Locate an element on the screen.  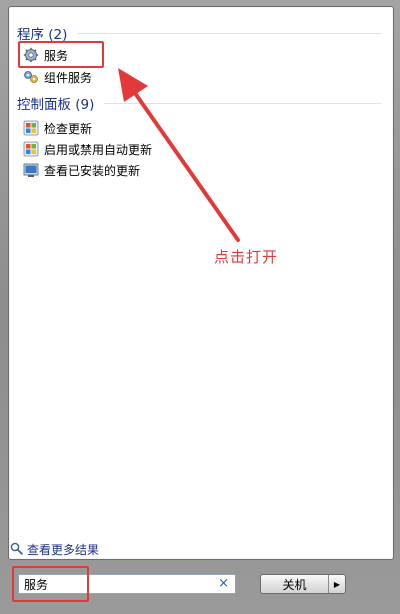
control-panel-group-header: 控制面板 (9) is located at coordinates (199, 103).